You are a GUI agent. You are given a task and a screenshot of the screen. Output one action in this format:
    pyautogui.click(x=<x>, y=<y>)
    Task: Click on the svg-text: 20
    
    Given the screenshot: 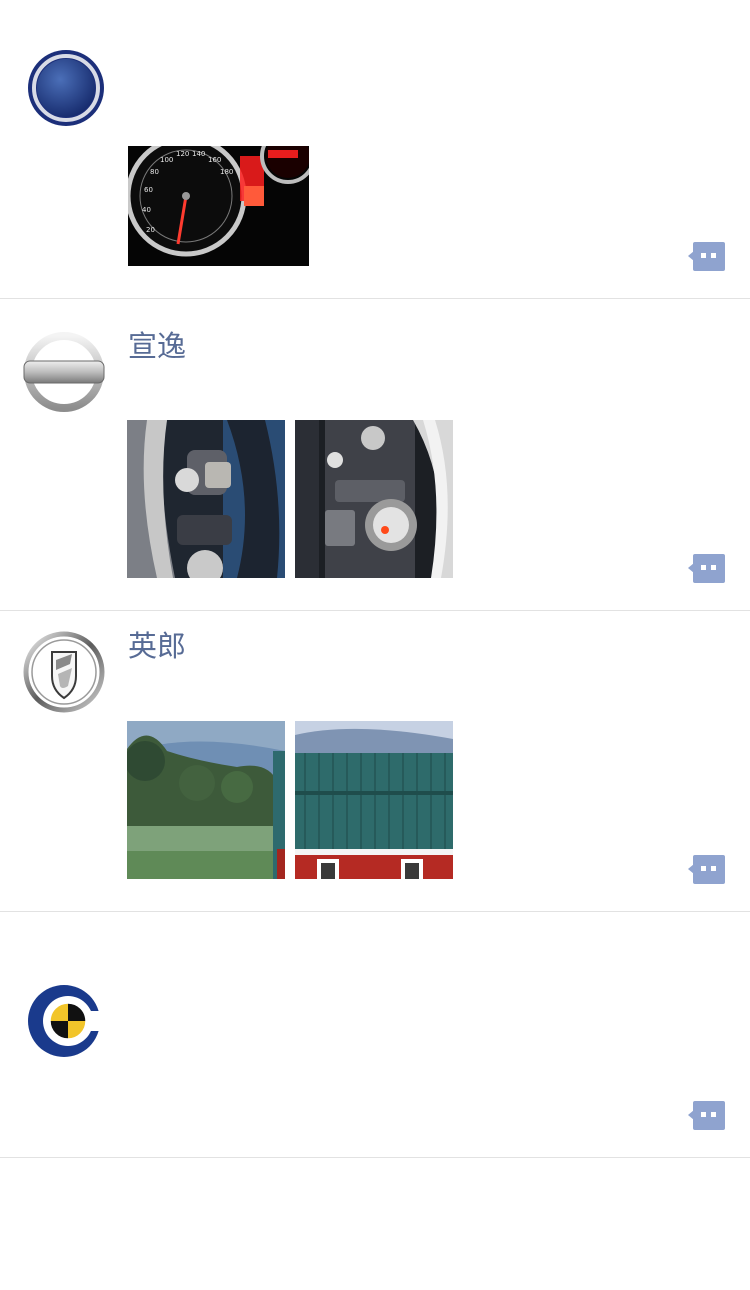 What is the action you would take?
    pyautogui.click(x=150, y=230)
    